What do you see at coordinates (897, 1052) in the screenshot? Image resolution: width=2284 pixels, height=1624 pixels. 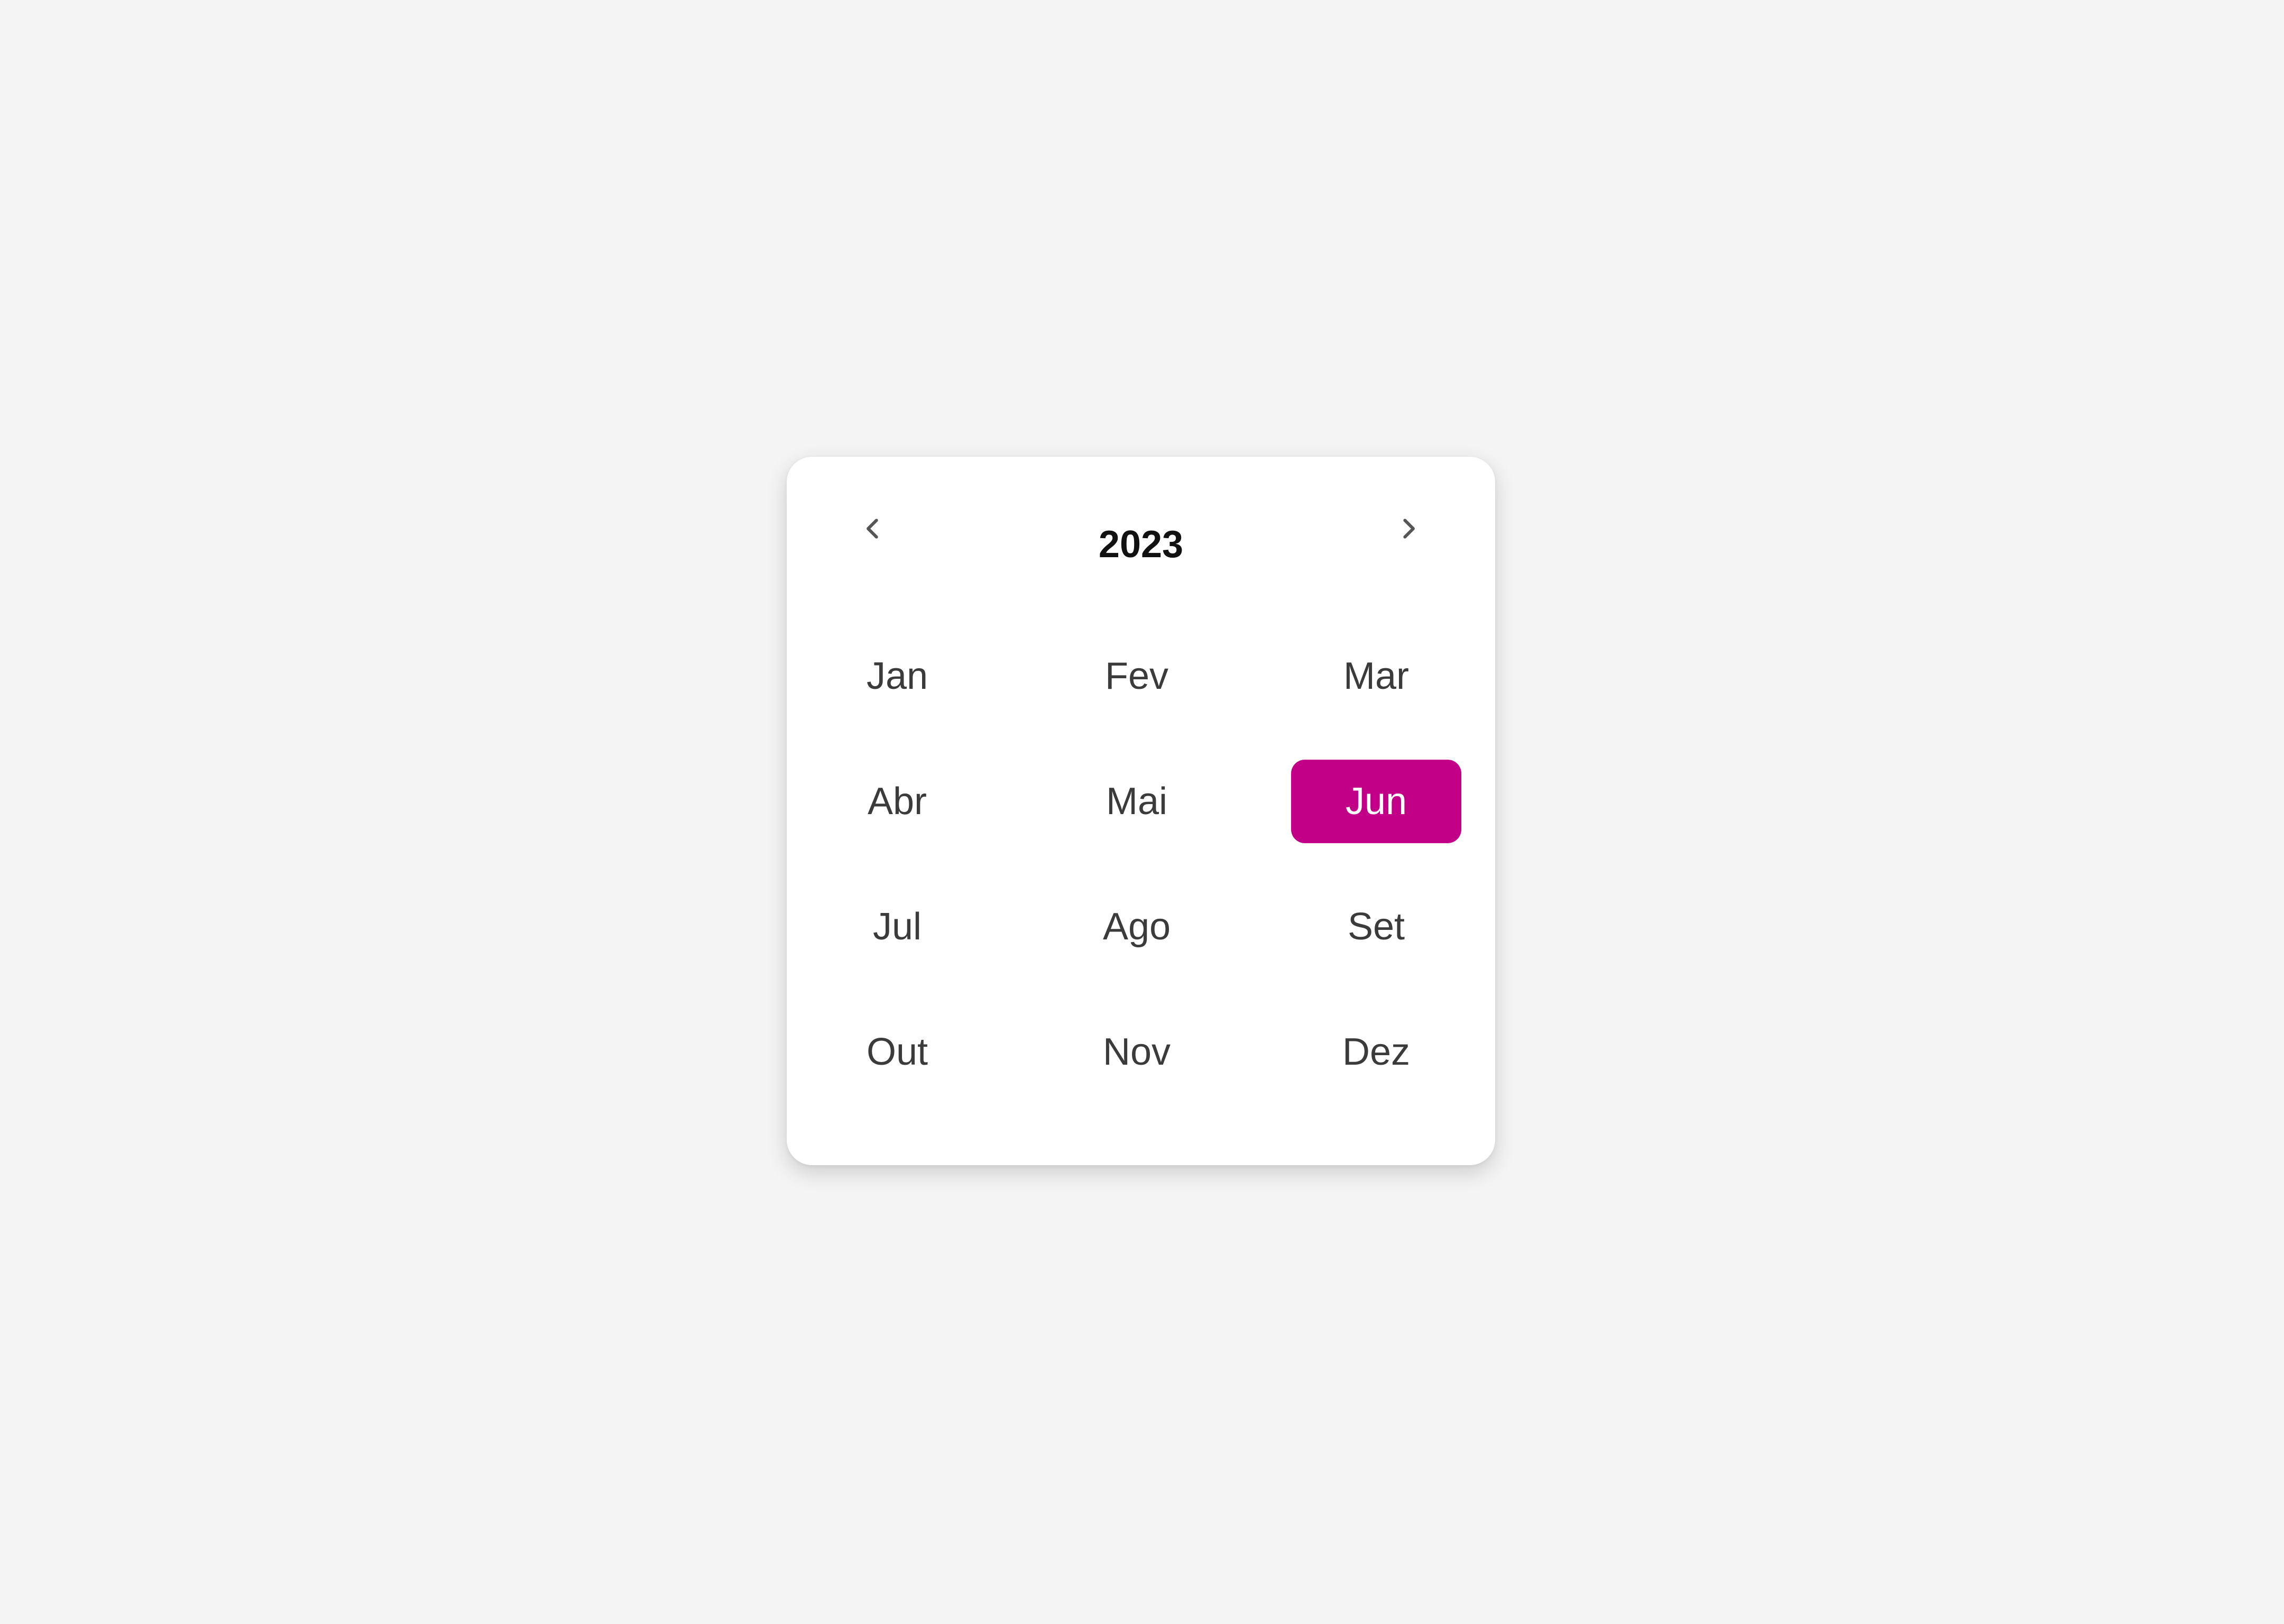 I see `month-out: Out` at bounding box center [897, 1052].